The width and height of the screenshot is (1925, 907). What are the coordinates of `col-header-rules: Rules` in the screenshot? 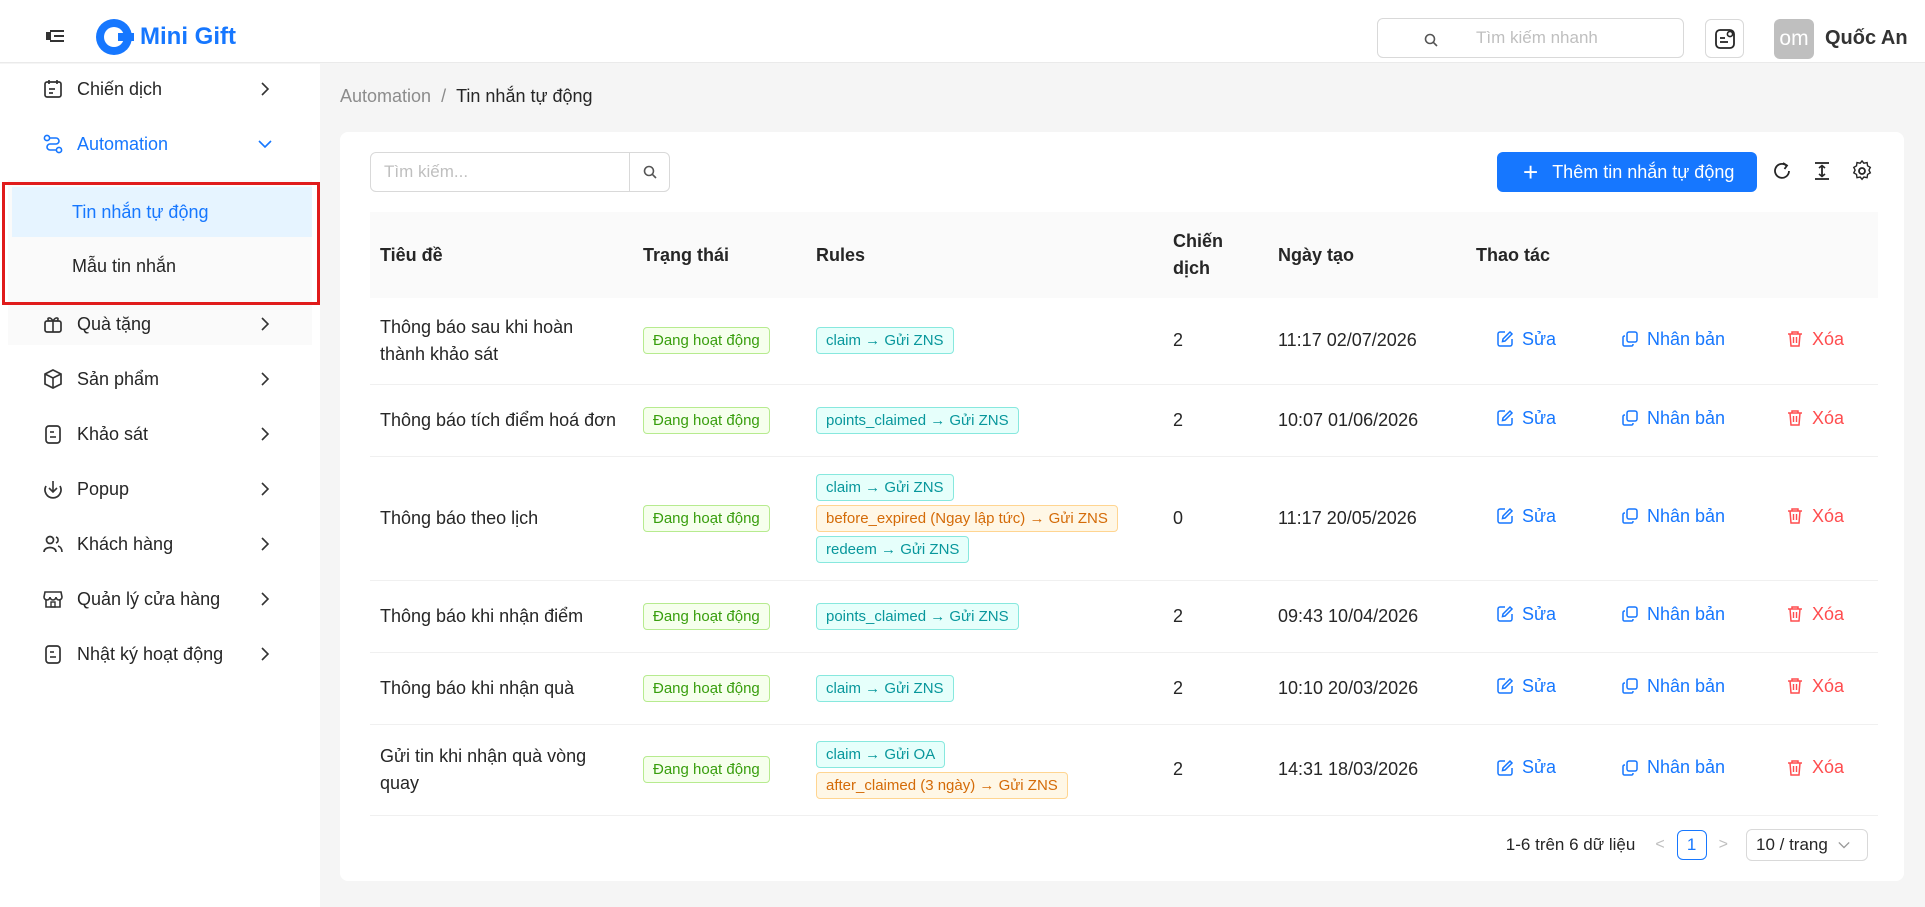 It's located at (984, 255).